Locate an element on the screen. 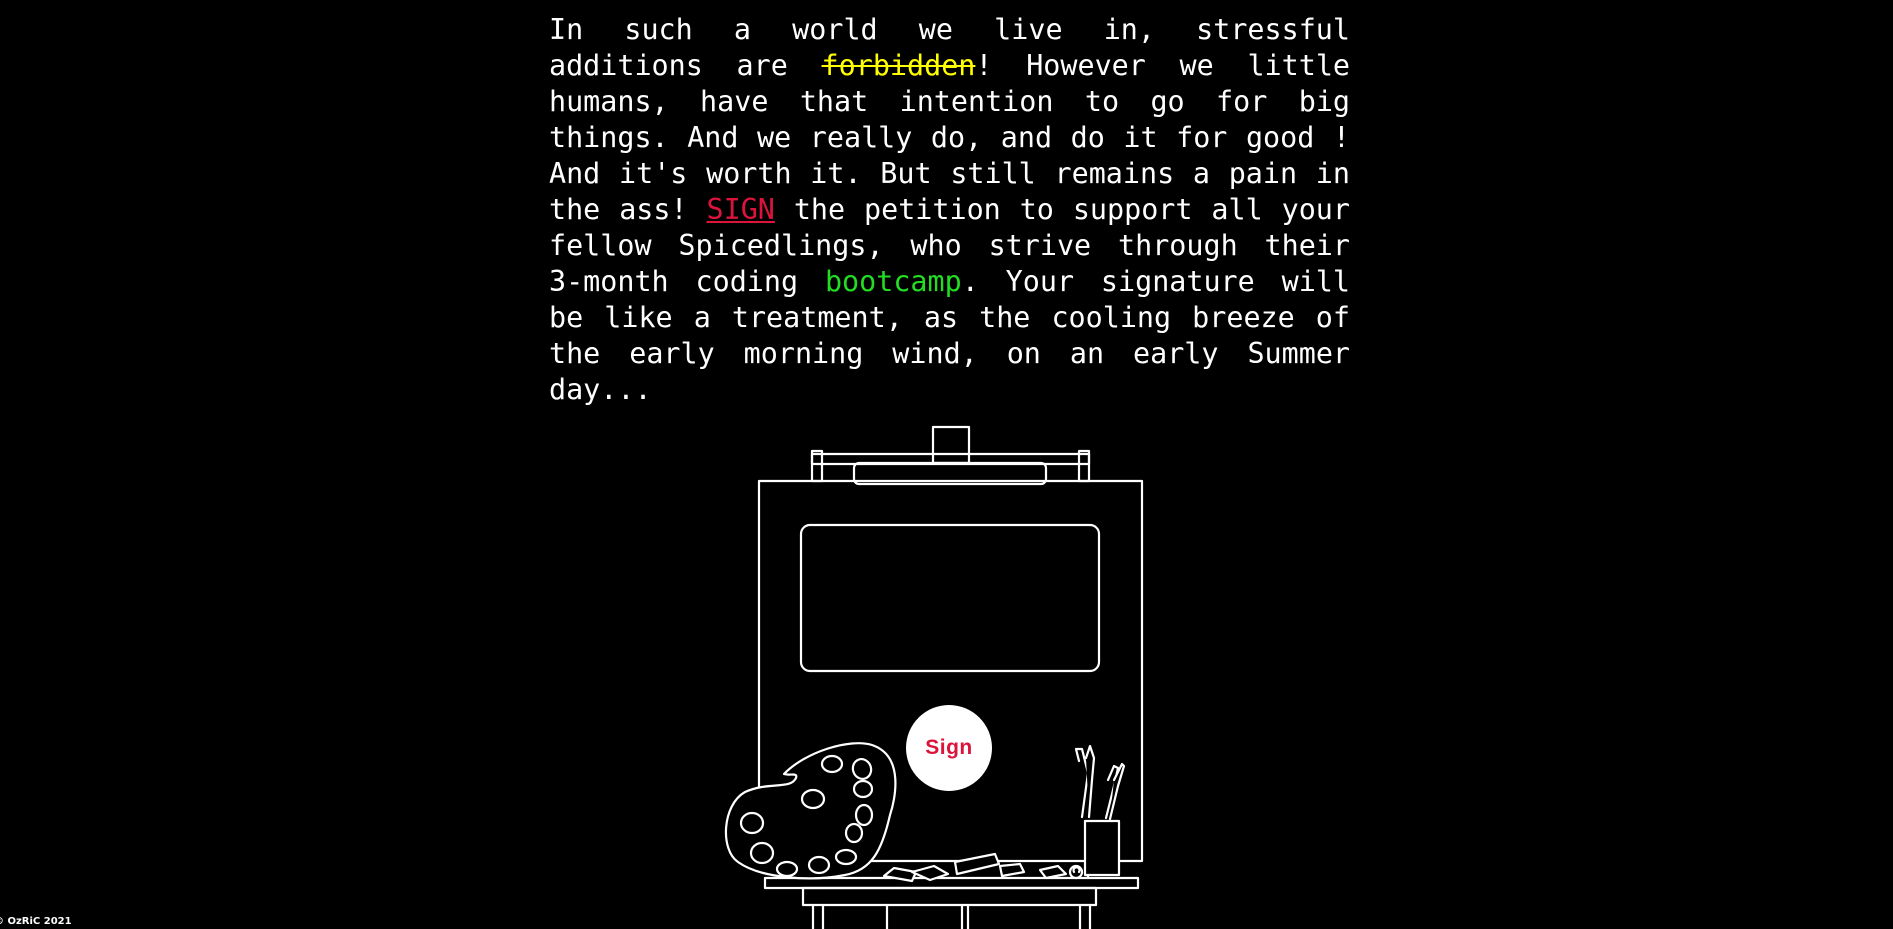 This screenshot has width=1893, height=929. sign-button: Sign is located at coordinates (949, 748).